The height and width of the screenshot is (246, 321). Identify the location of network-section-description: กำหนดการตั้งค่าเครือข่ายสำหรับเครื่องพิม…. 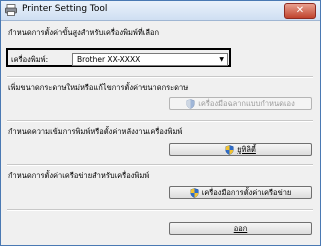
(79, 175).